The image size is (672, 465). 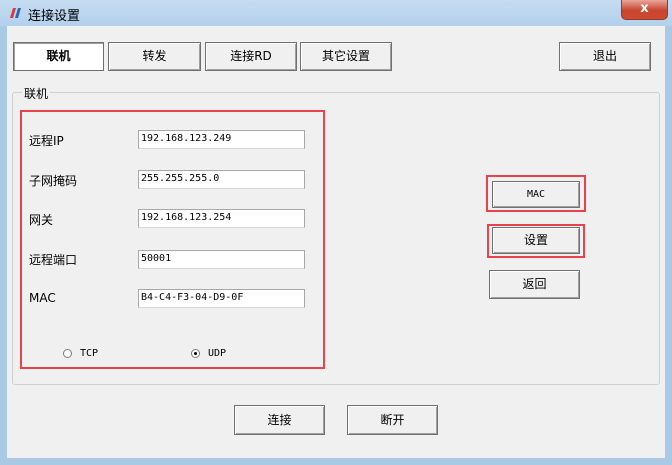 I want to click on tab-connect: 联机, so click(x=58, y=56).